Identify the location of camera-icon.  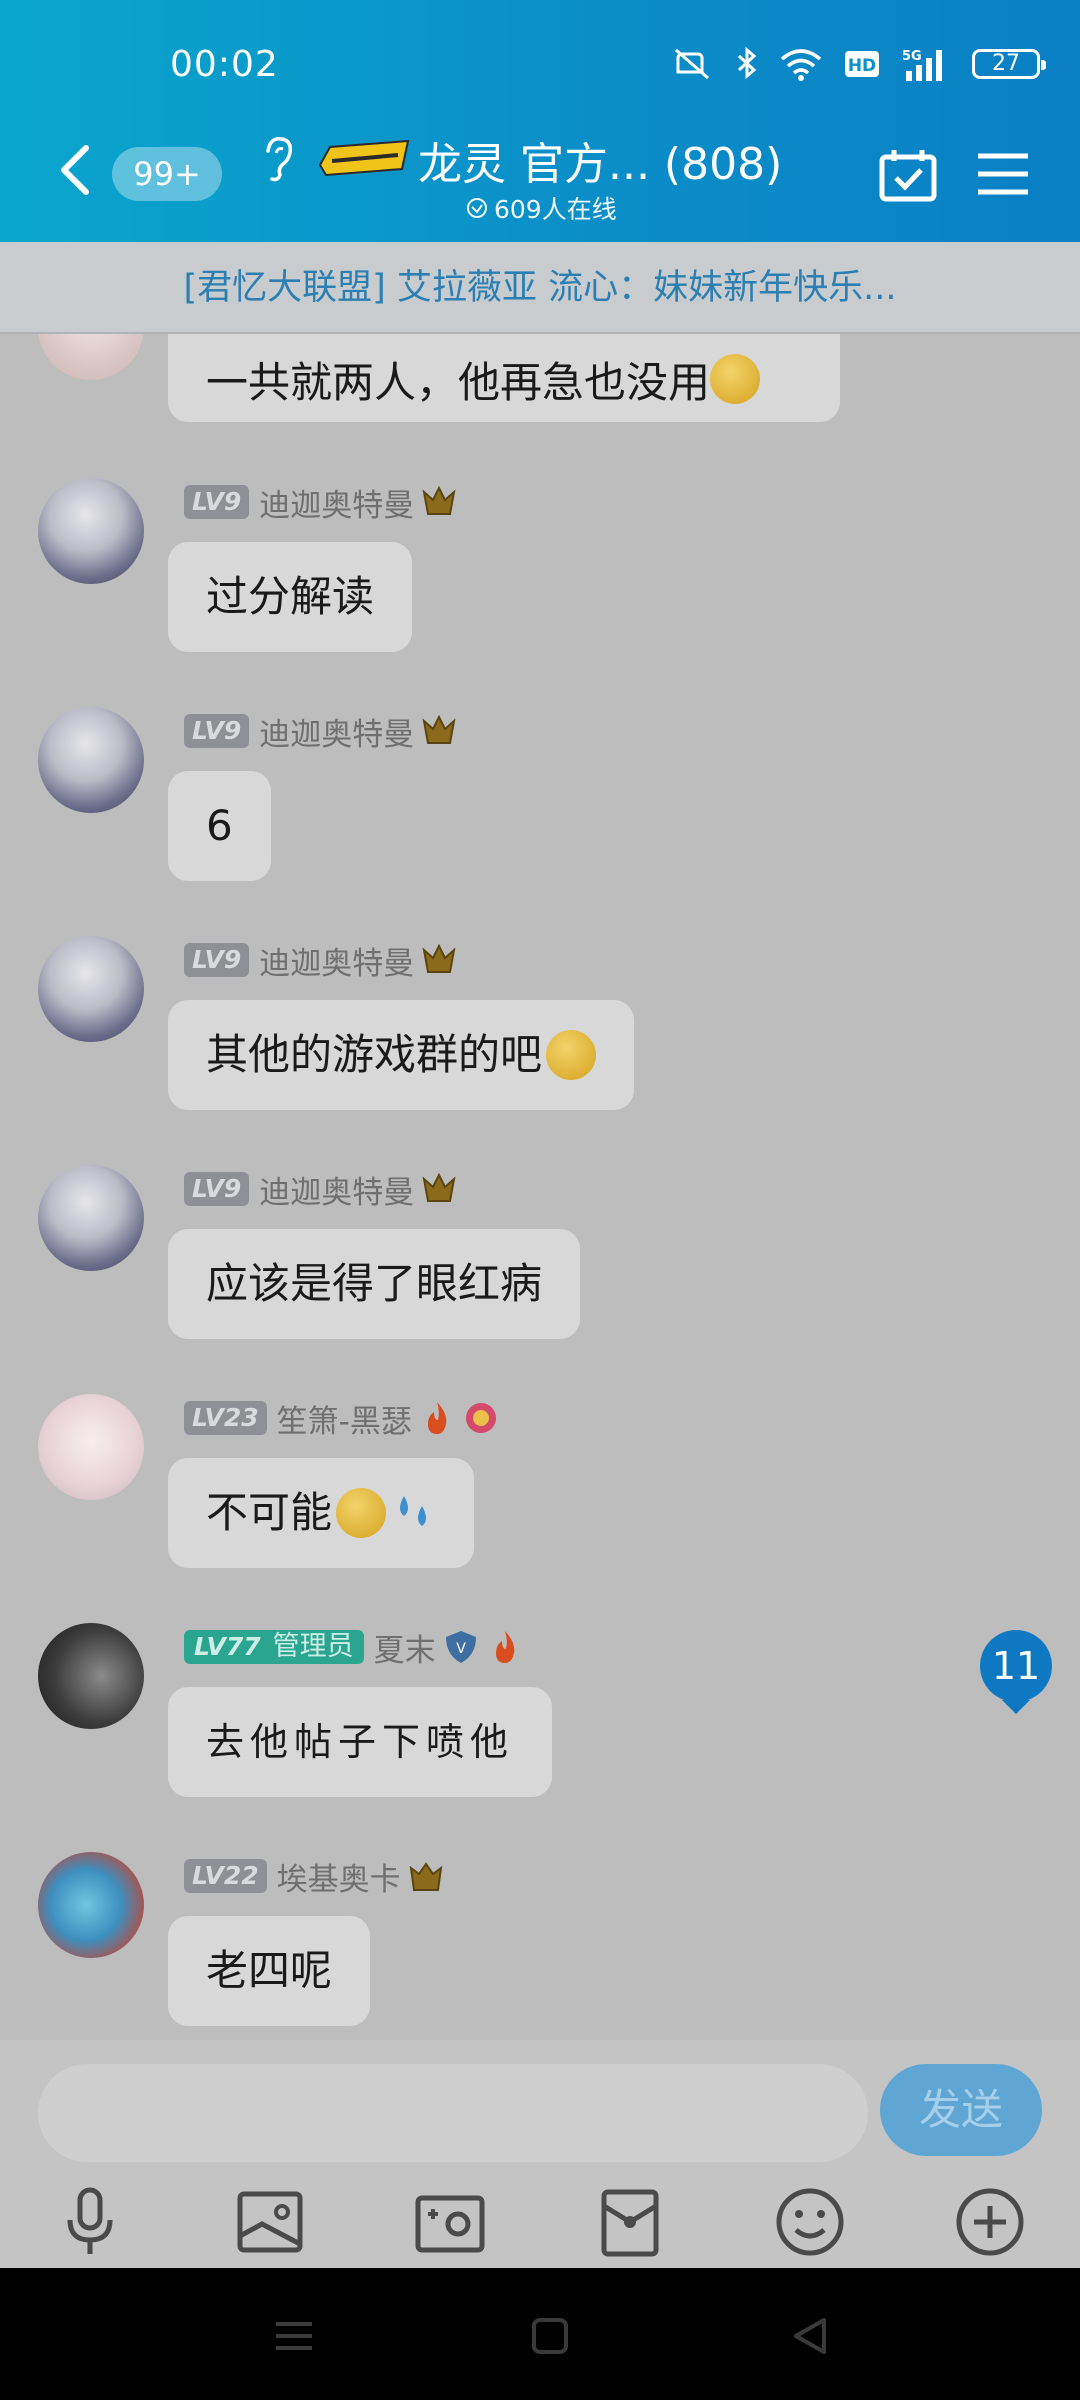
(450, 2222).